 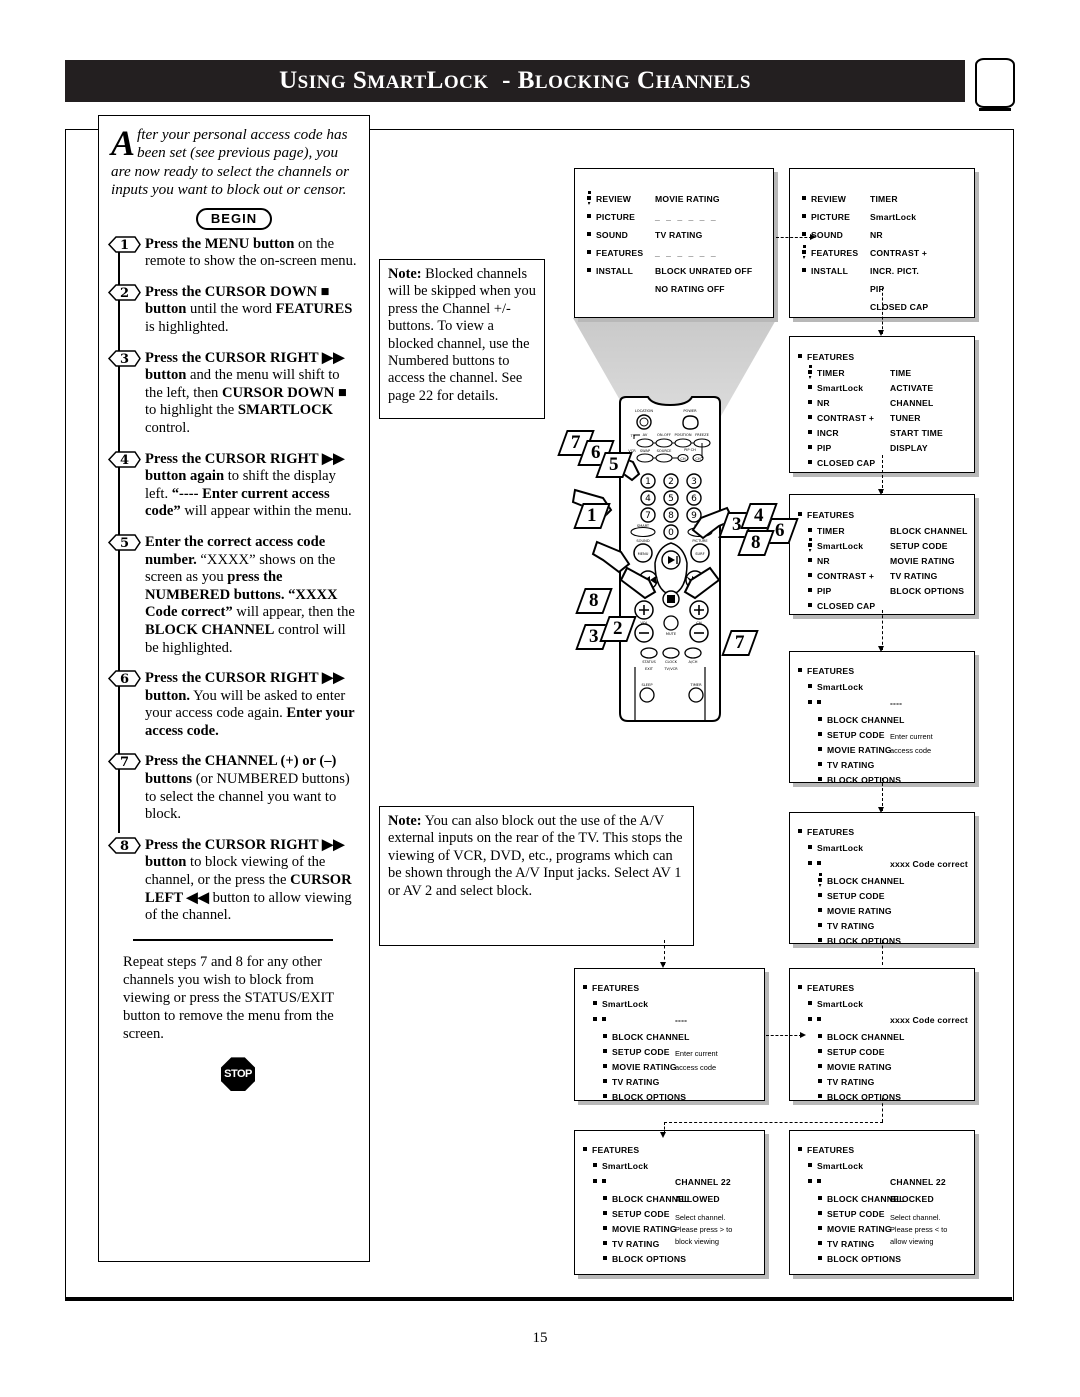 What do you see at coordinates (643, 623) in the screenshot?
I see `svg-text: VOL` at bounding box center [643, 623].